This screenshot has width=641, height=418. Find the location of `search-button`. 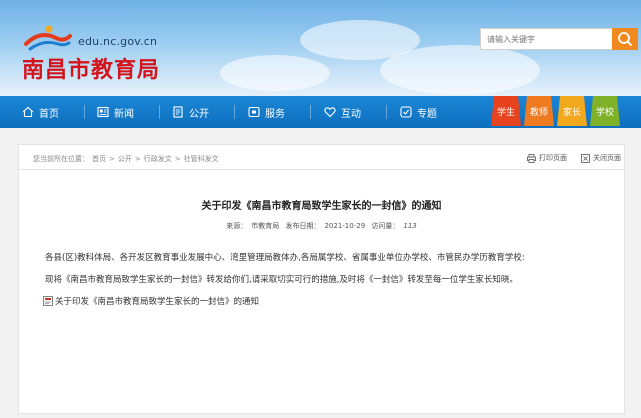

search-button is located at coordinates (625, 39).